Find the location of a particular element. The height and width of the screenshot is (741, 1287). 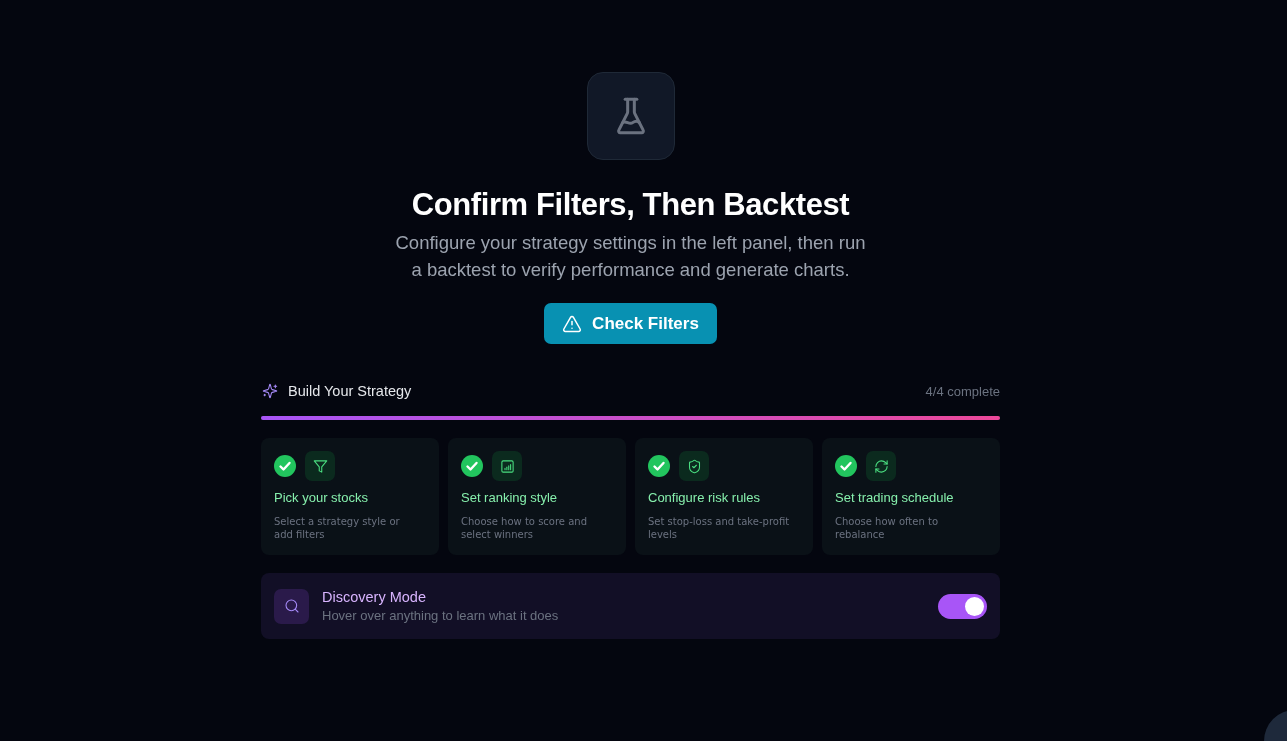

discovery-title: Discovery Mode is located at coordinates (374, 597).